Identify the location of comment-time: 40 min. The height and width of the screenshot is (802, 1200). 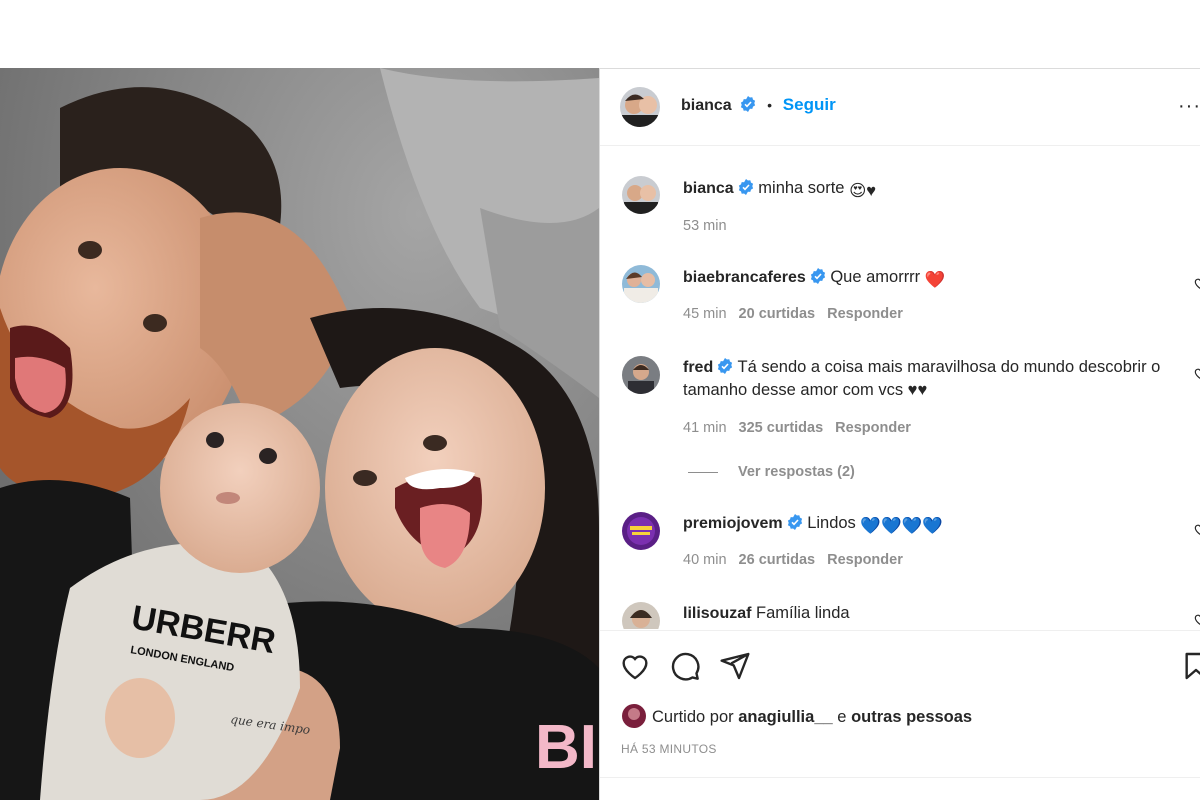
(705, 560).